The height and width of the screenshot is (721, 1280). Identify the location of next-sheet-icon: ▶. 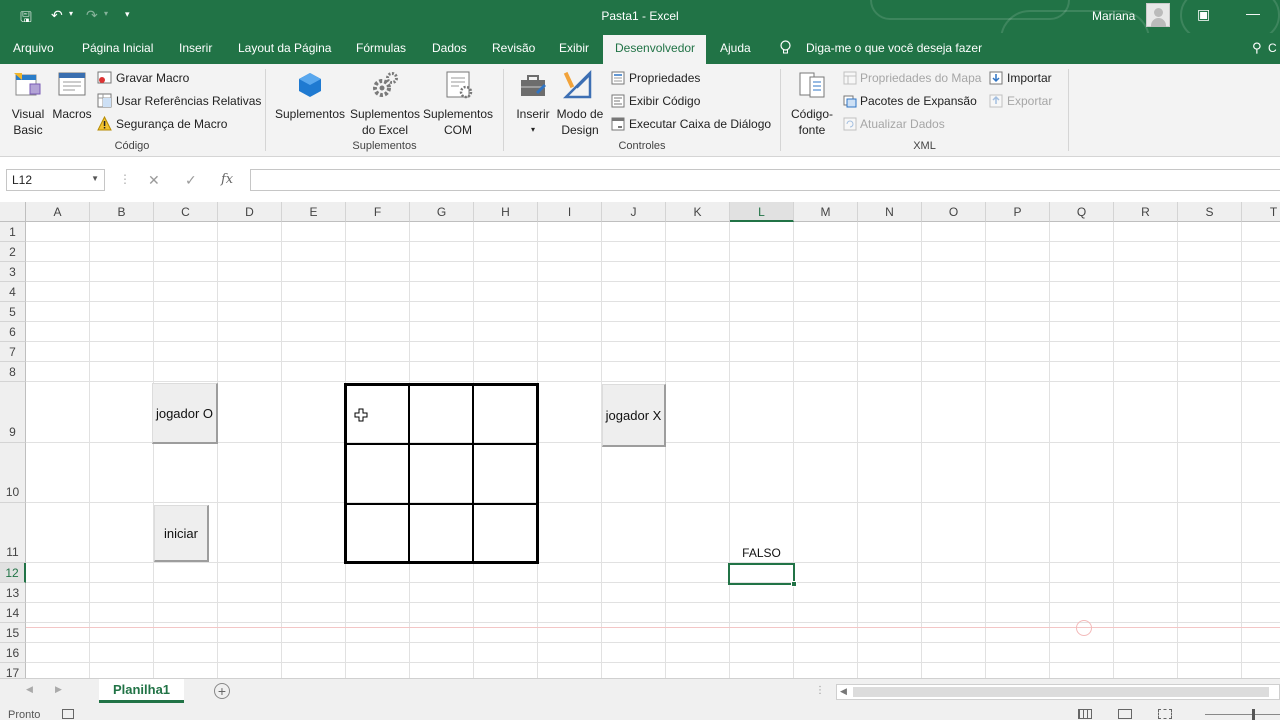
(58, 689).